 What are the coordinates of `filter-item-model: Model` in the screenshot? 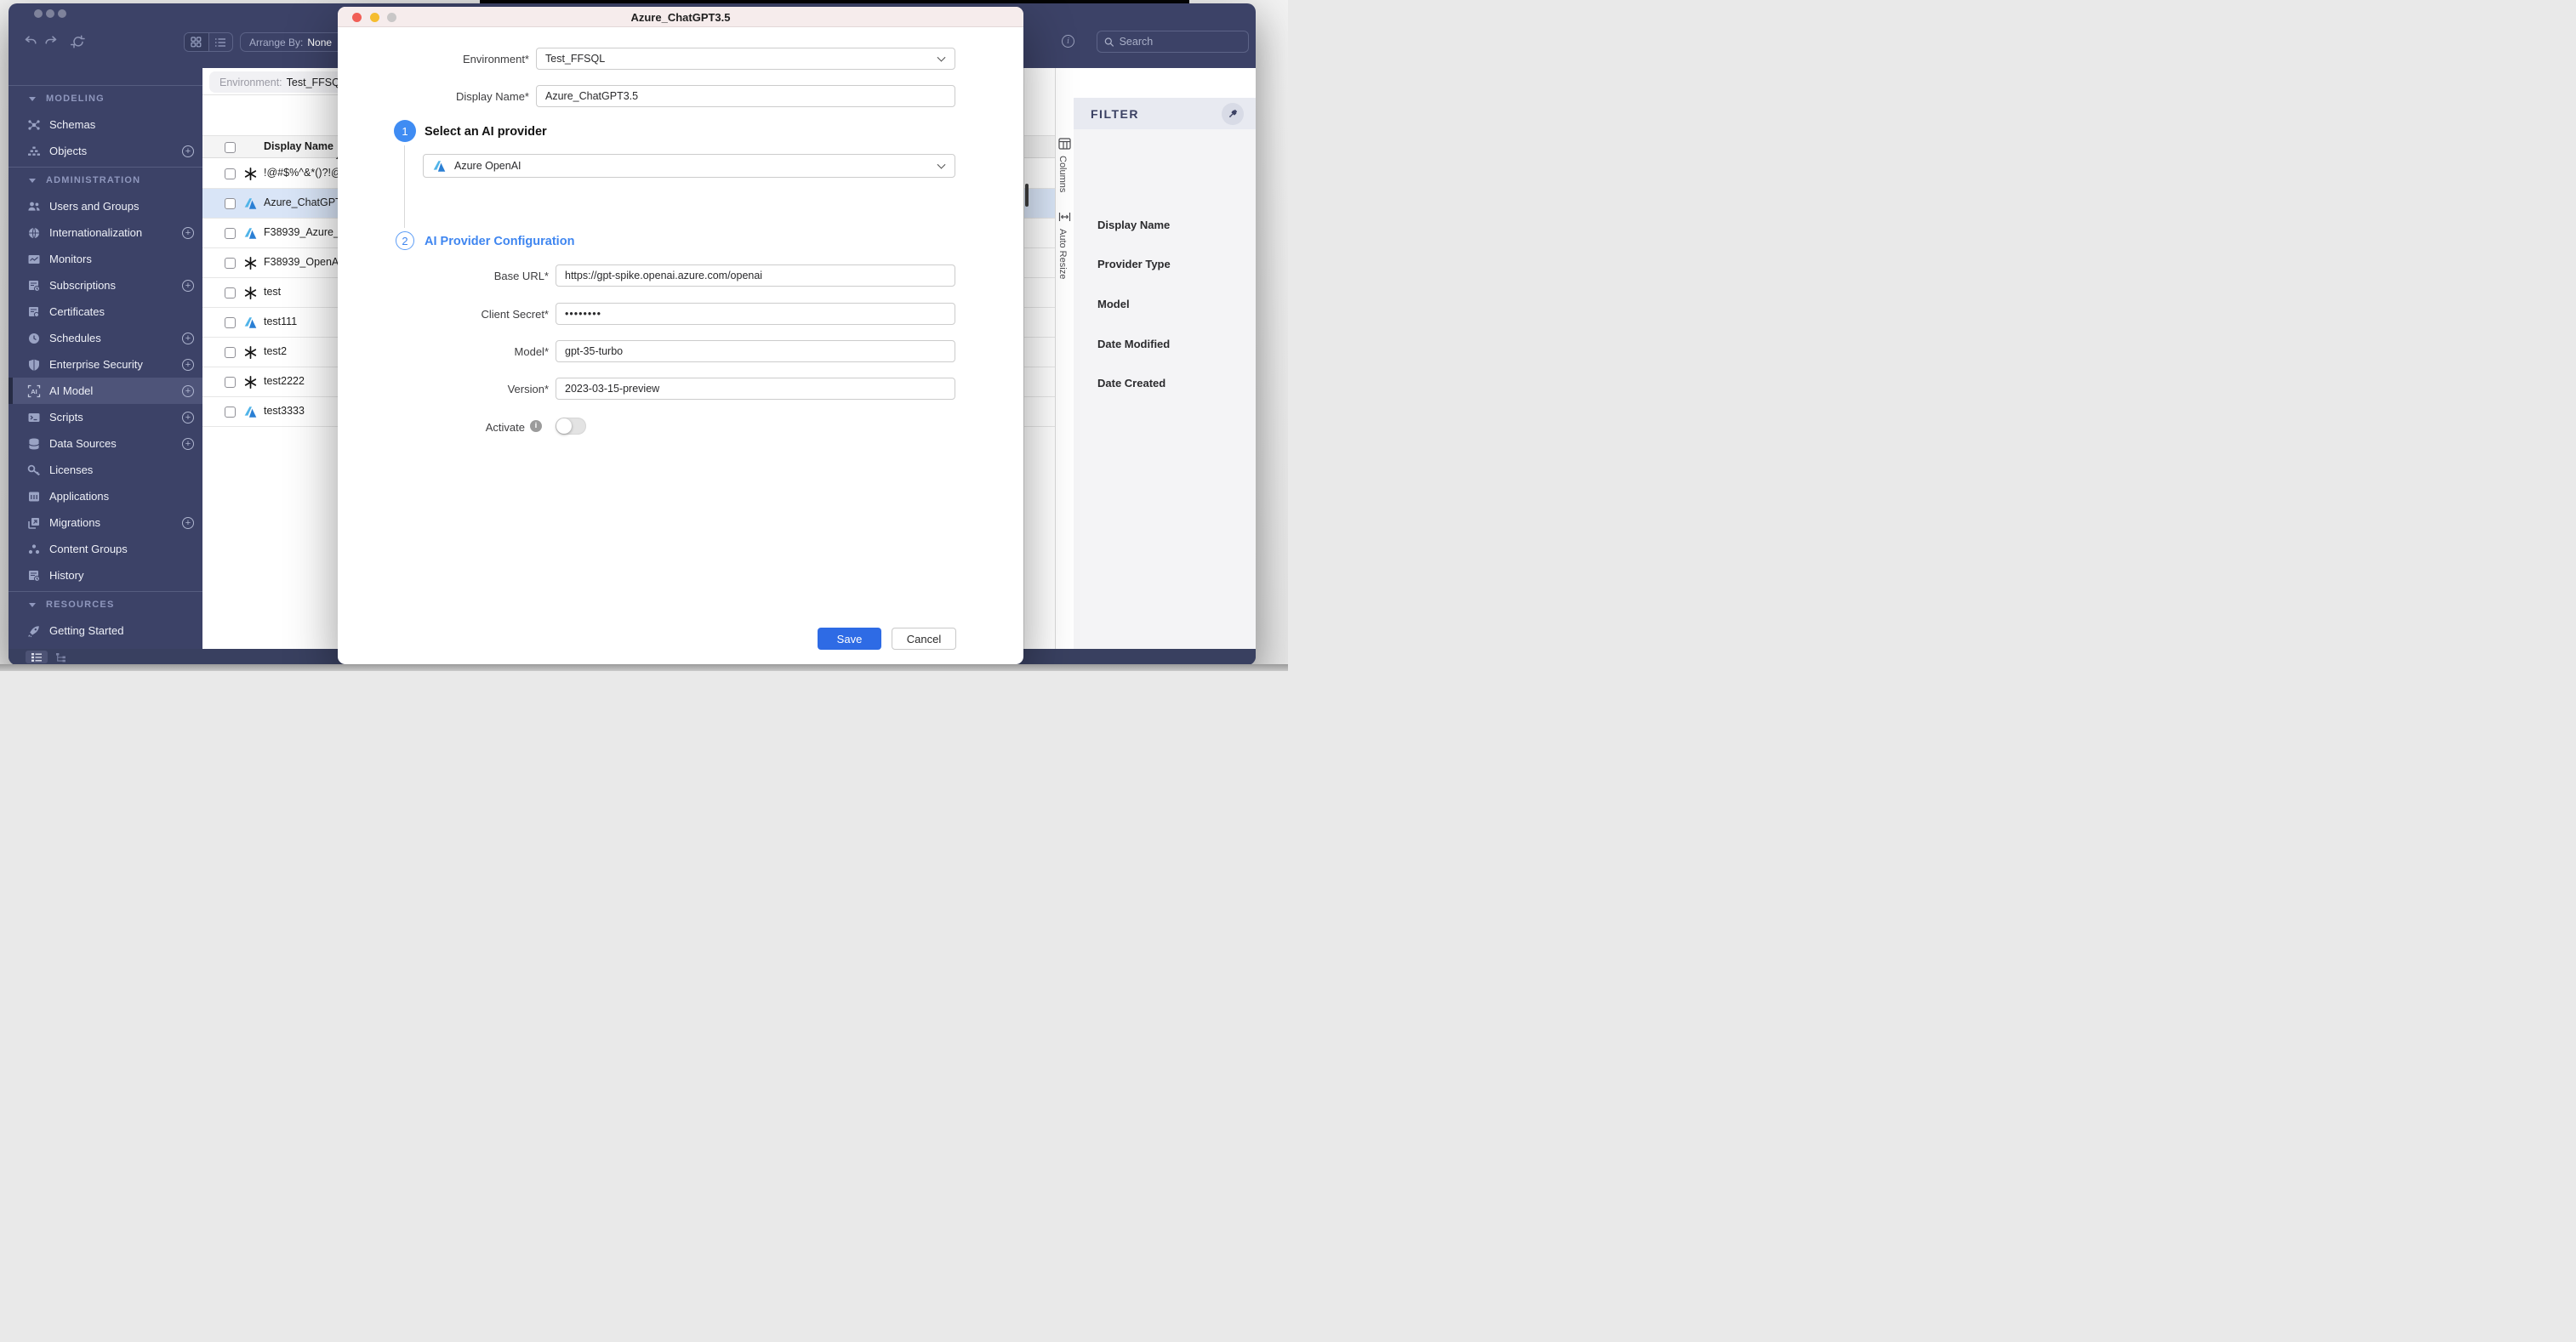 It's located at (1114, 304).